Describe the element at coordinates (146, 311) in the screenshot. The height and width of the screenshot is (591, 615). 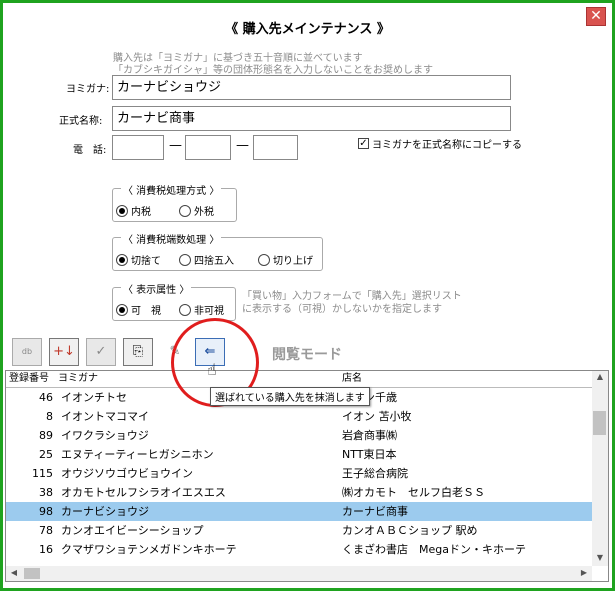
I see `radio-label: 可 視` at that location.